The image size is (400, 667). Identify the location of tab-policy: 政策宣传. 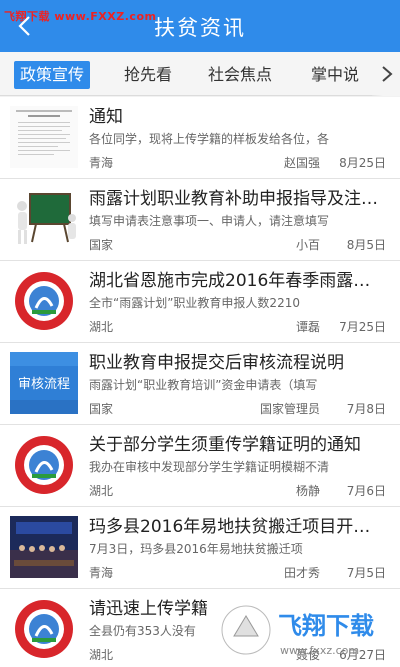
(52, 75).